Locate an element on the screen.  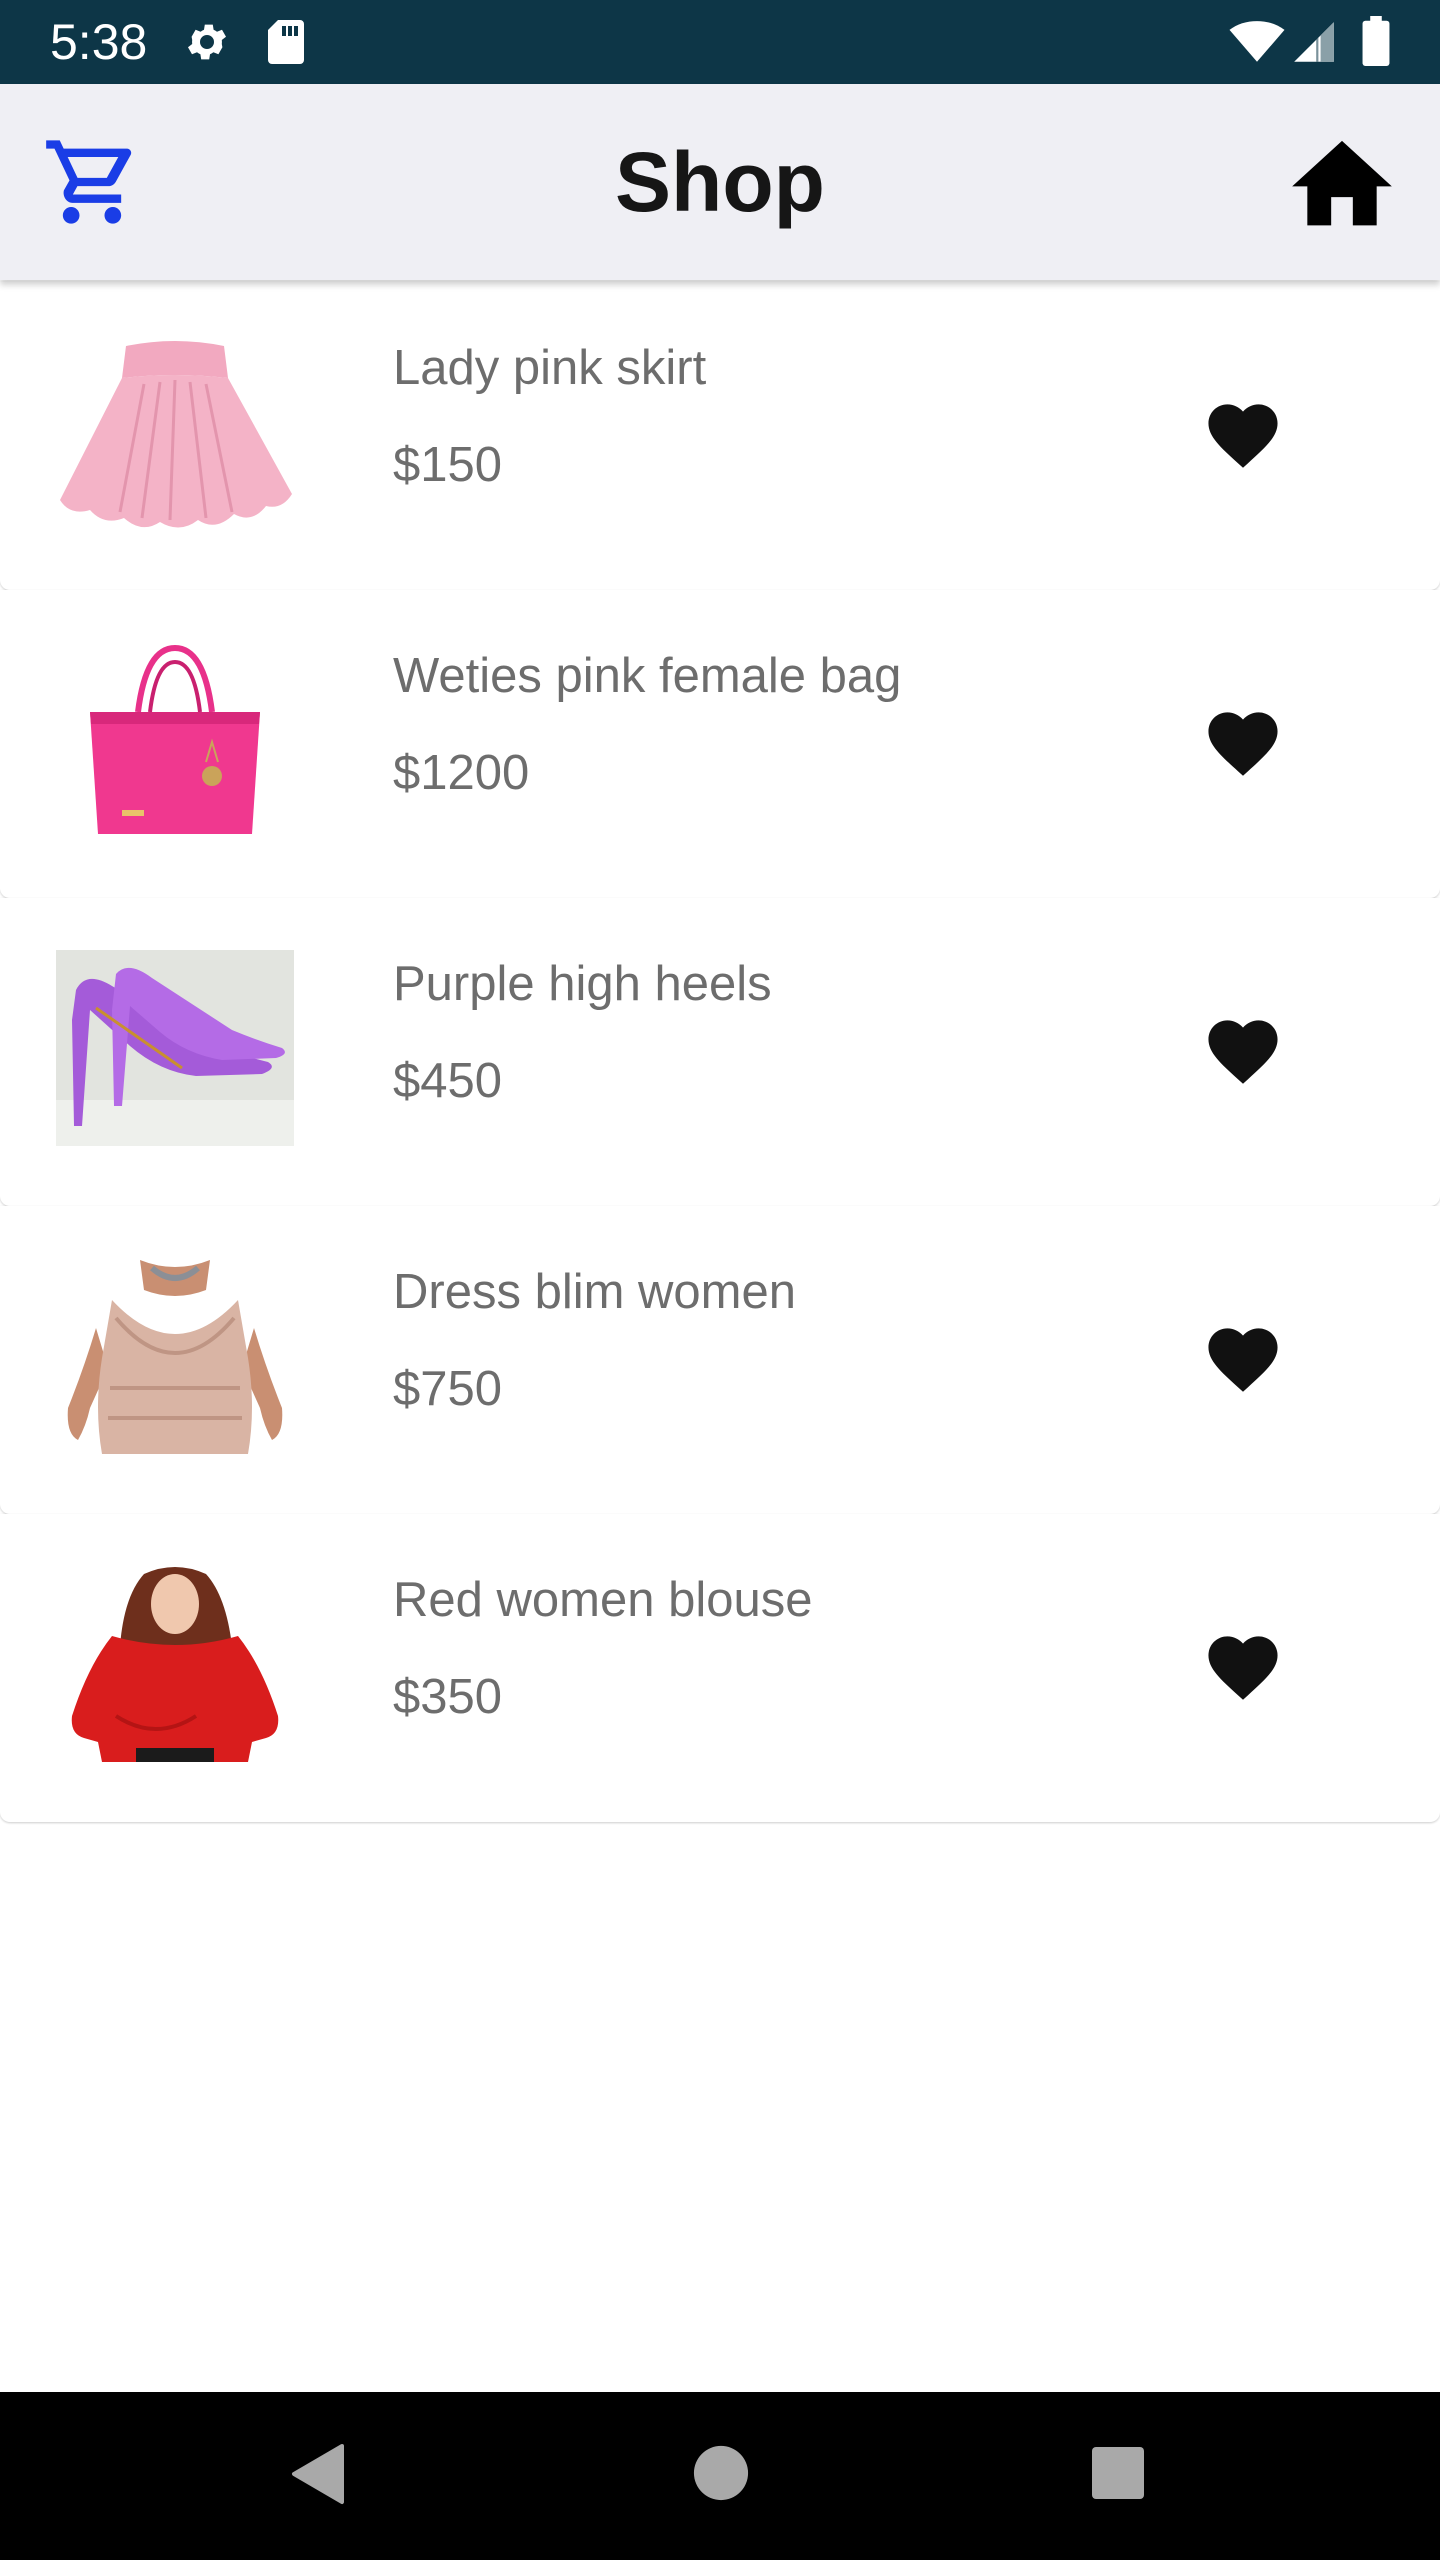
sd-card-icon is located at coordinates (286, 42).